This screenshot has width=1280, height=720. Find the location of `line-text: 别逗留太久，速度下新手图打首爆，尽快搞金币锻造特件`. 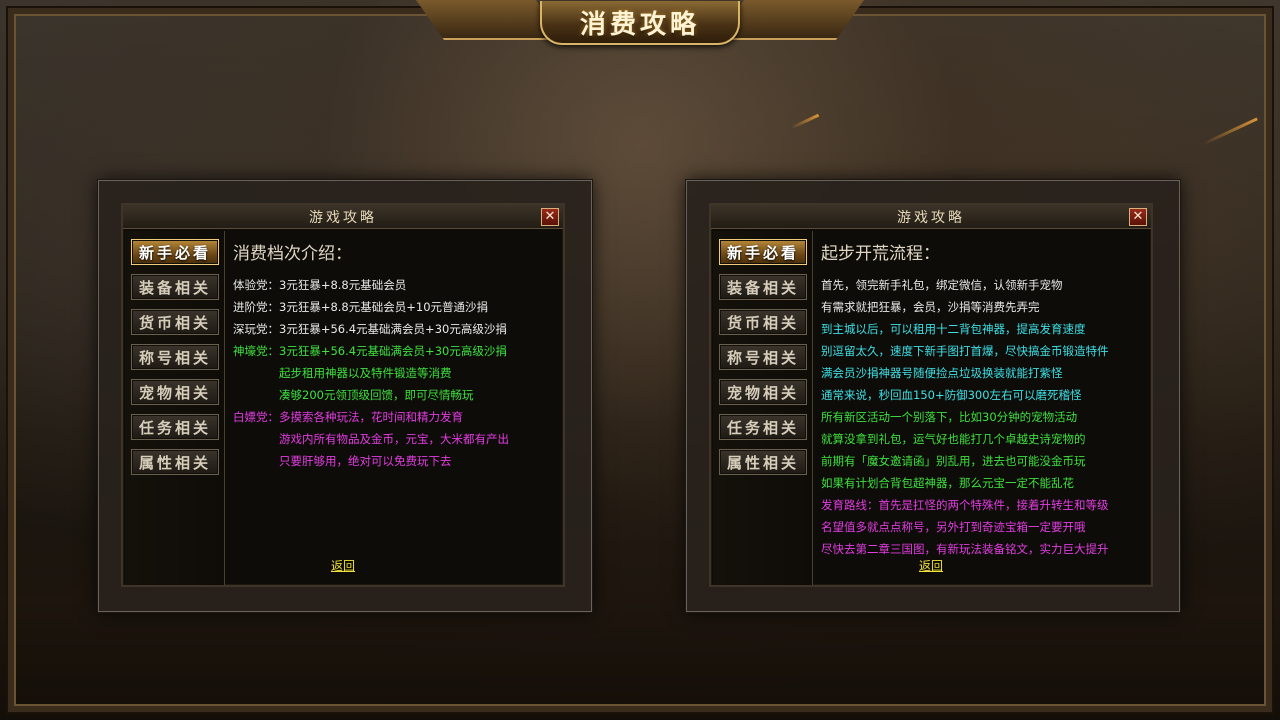

line-text: 别逗留太久，速度下新手图打首爆，尽快搞金币锻造特件 is located at coordinates (965, 351).